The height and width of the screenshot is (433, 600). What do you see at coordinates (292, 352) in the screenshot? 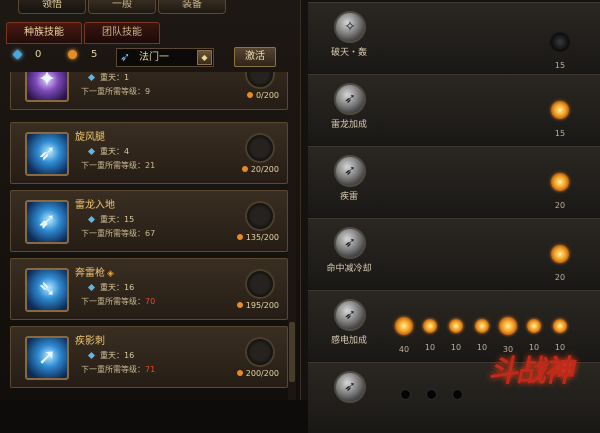
I see `scroll-thumb` at bounding box center [292, 352].